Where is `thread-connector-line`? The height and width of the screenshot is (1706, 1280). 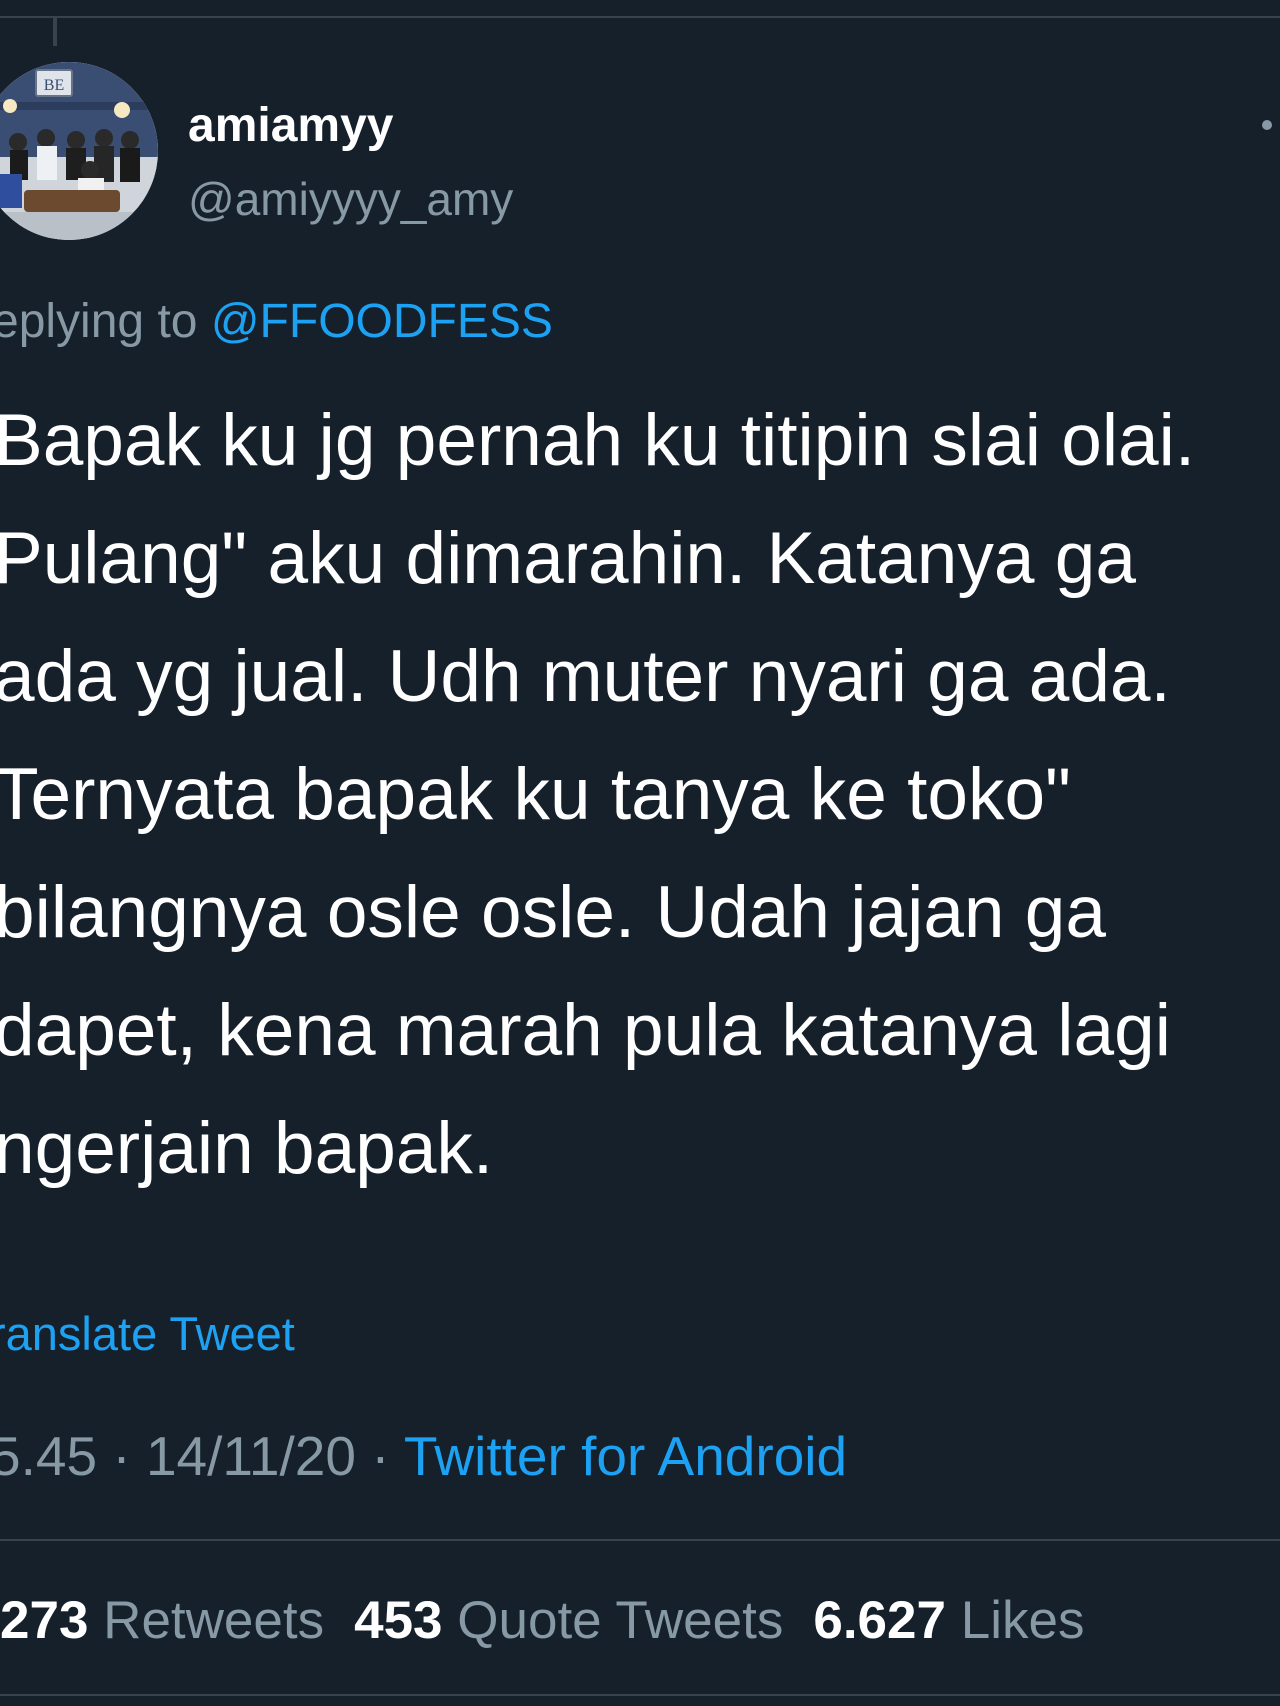 thread-connector-line is located at coordinates (55, 32).